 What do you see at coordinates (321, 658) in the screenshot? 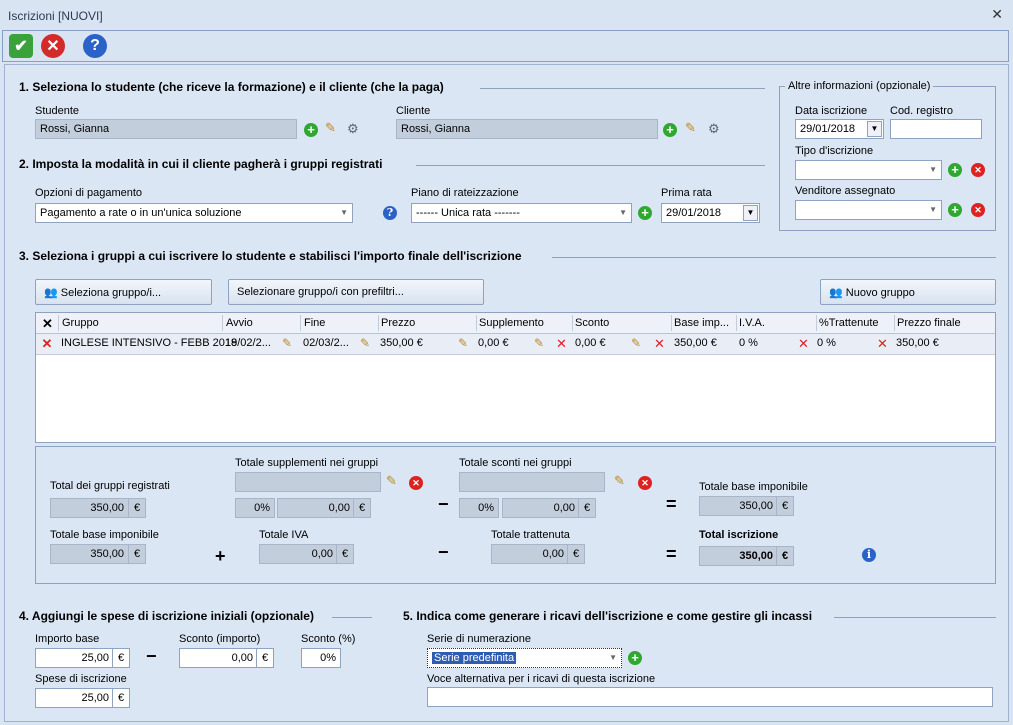
I see `fee-pct-input: 0%` at bounding box center [321, 658].